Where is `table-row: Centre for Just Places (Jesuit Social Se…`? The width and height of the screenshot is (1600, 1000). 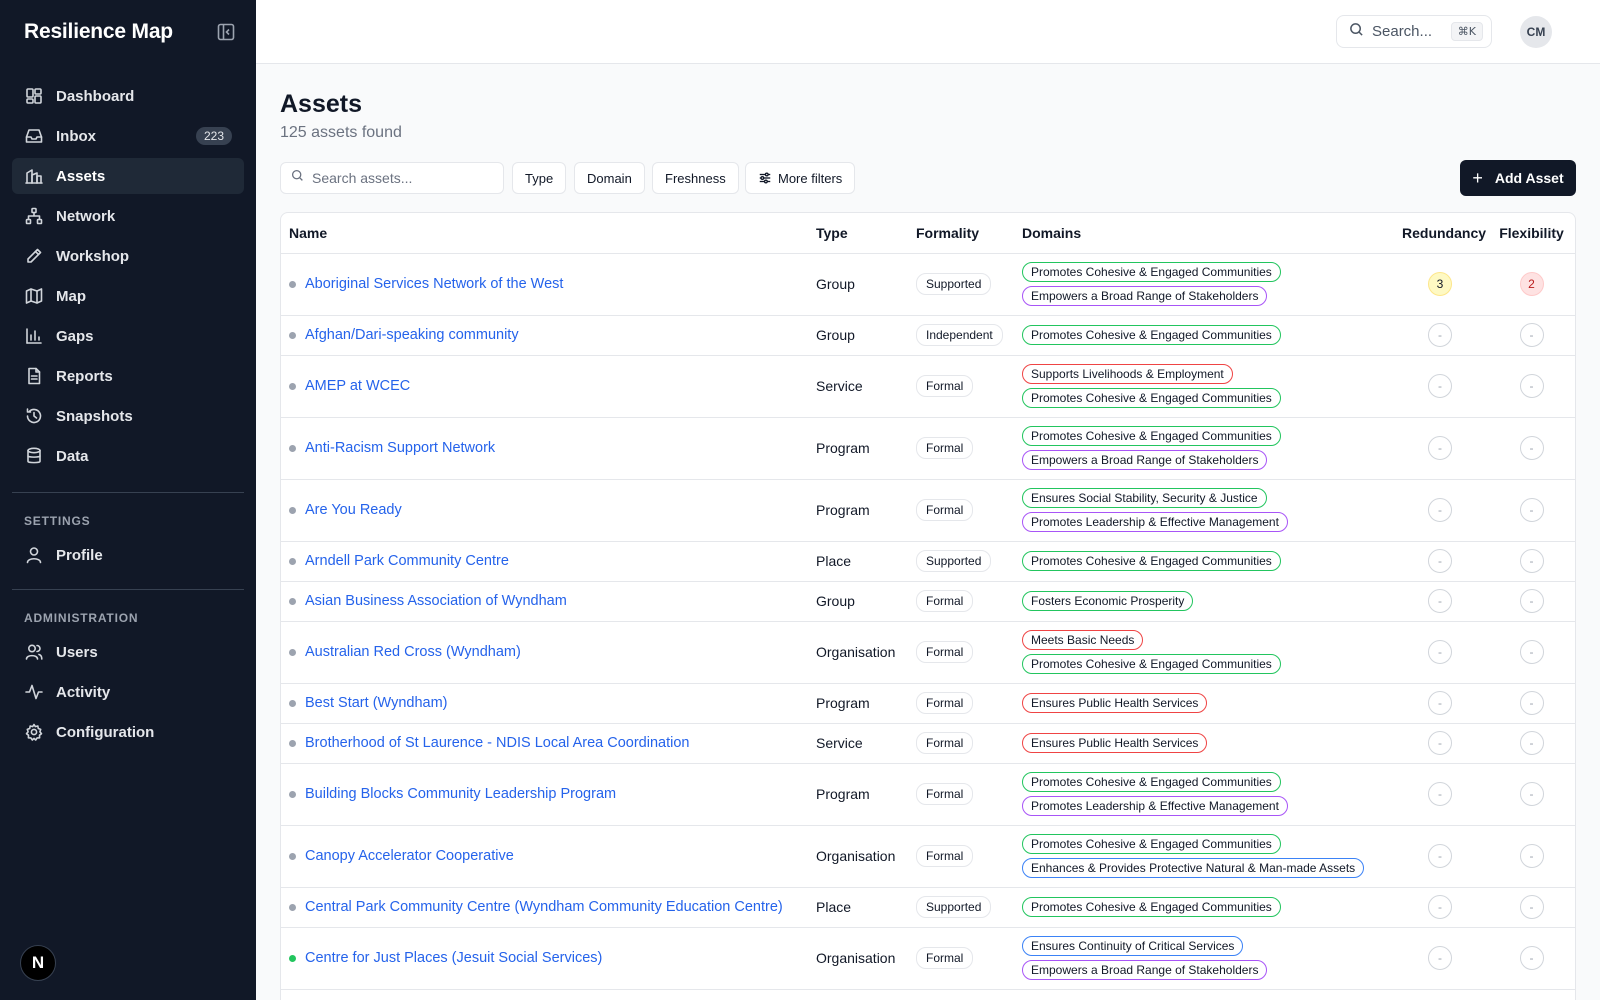 table-row: Centre for Just Places (Jesuit Social Se… is located at coordinates (928, 958).